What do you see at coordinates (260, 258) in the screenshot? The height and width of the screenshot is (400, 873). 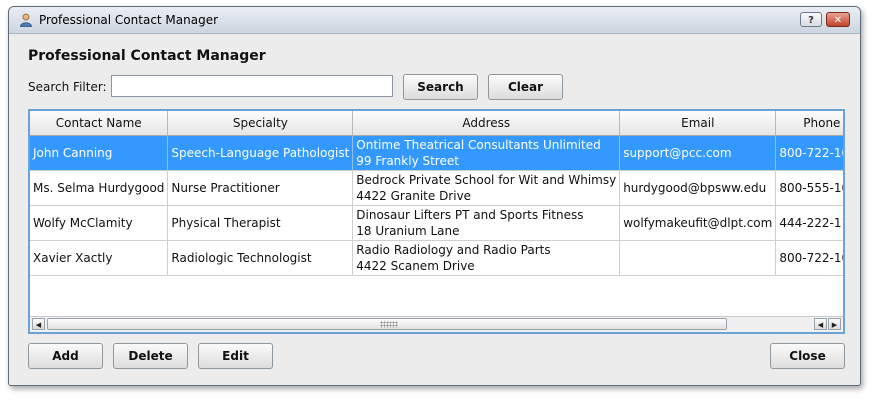 I see `cell-specialty: Radiologic Technologist` at bounding box center [260, 258].